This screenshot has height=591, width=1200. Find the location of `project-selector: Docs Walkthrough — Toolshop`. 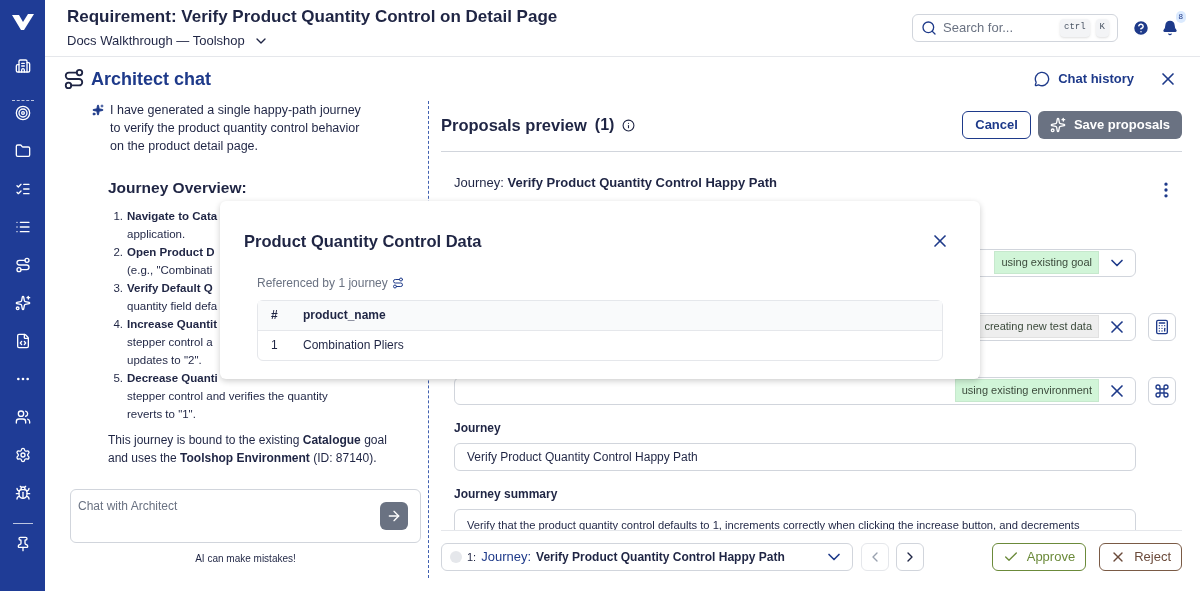

project-selector: Docs Walkthrough — Toolshop is located at coordinates (168, 40).